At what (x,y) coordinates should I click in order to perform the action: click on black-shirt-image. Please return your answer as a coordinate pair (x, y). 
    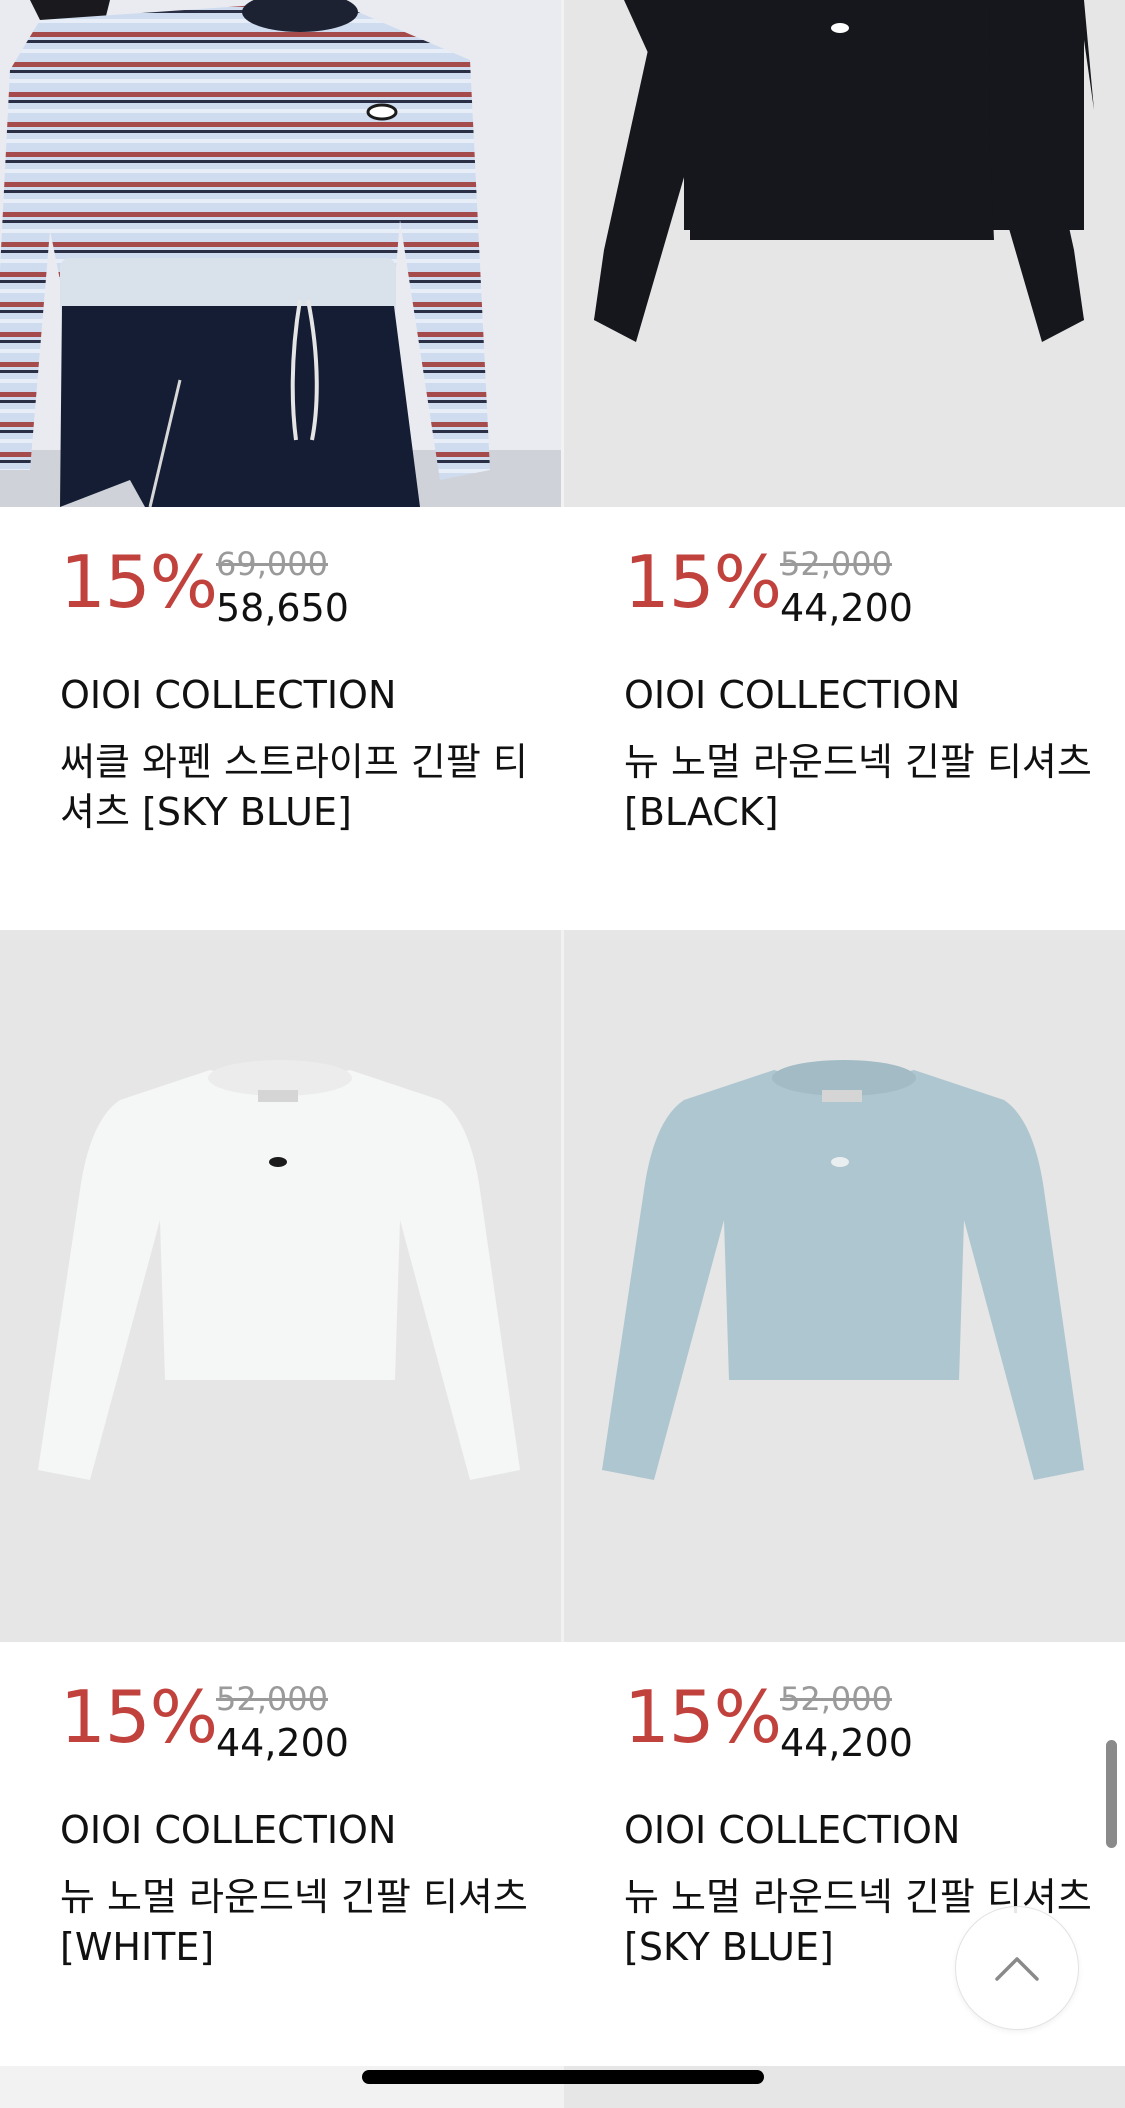
    Looking at the image, I should click on (844, 253).